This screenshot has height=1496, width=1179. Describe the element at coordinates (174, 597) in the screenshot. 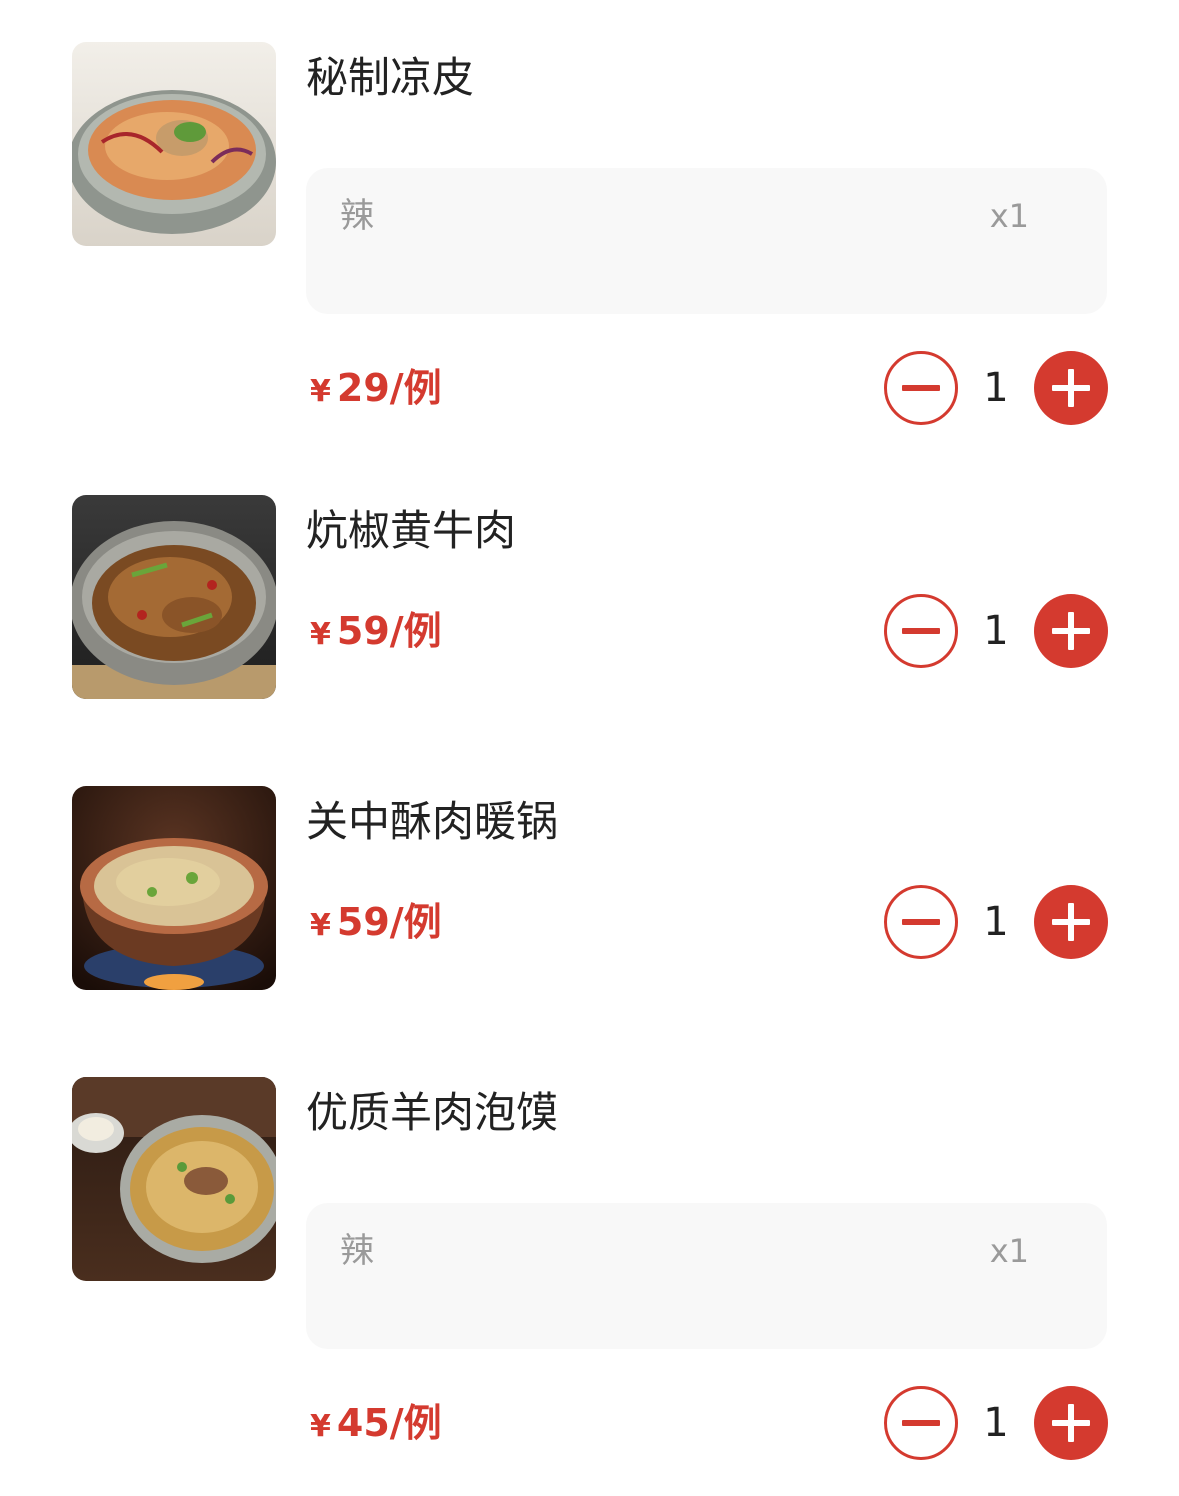

I see `chili-beef-dish-image` at that location.